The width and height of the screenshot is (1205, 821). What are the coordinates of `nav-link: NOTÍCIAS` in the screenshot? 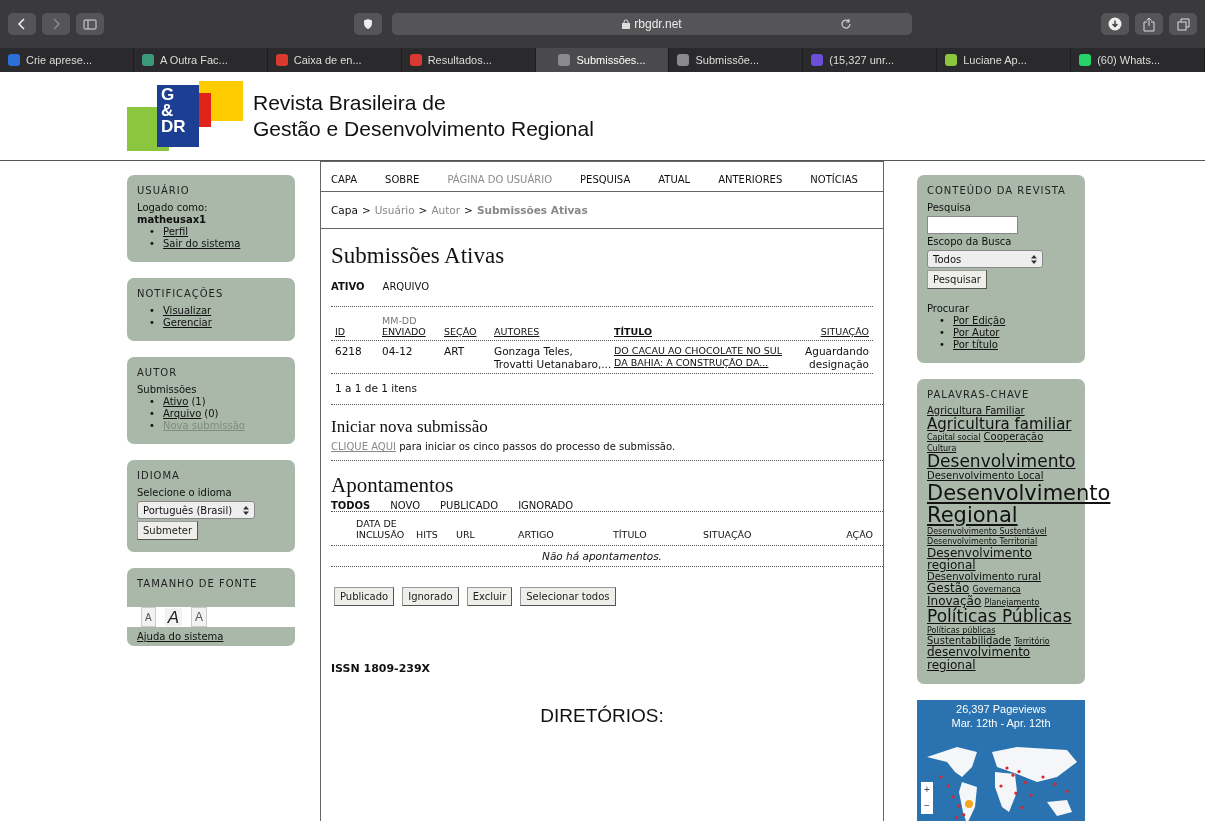 It's located at (834, 179).